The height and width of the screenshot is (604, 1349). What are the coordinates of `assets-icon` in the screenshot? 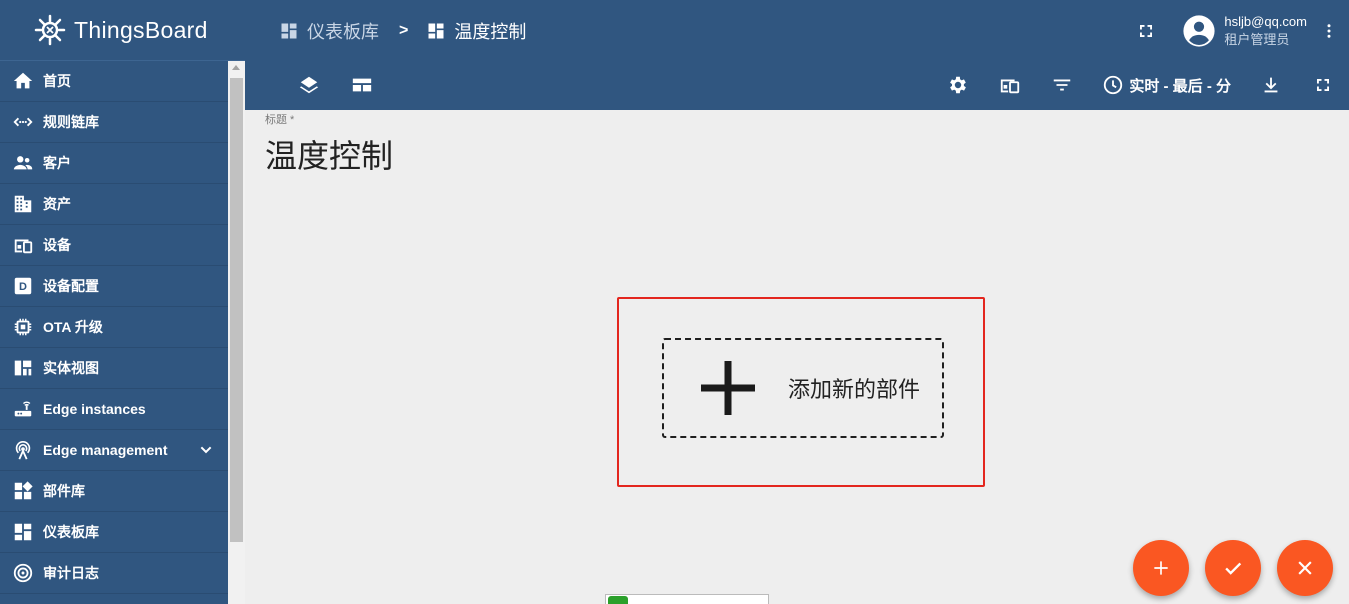 It's located at (23, 204).